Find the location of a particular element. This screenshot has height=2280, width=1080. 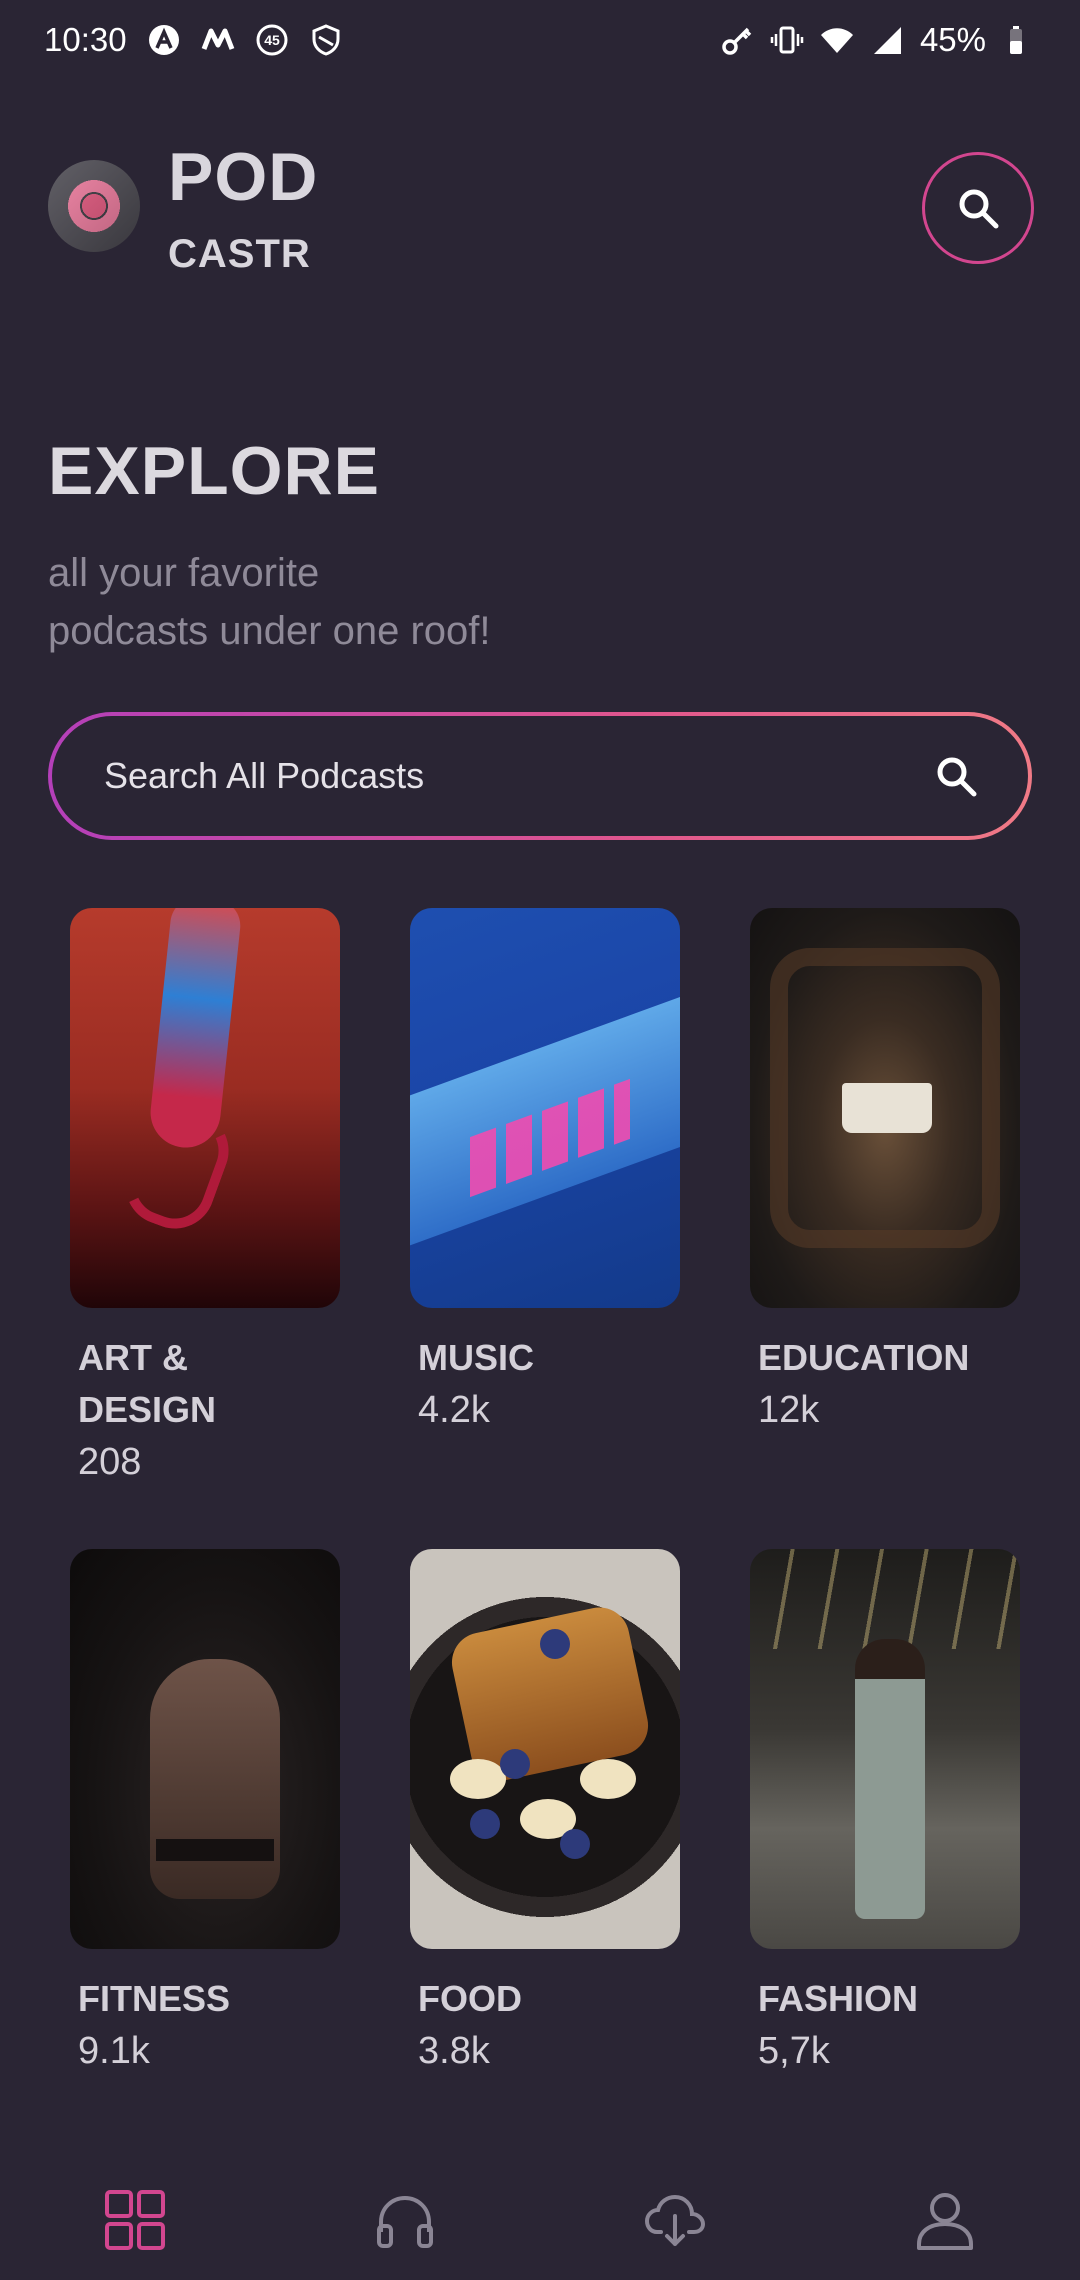

header-search-button is located at coordinates (978, 208).